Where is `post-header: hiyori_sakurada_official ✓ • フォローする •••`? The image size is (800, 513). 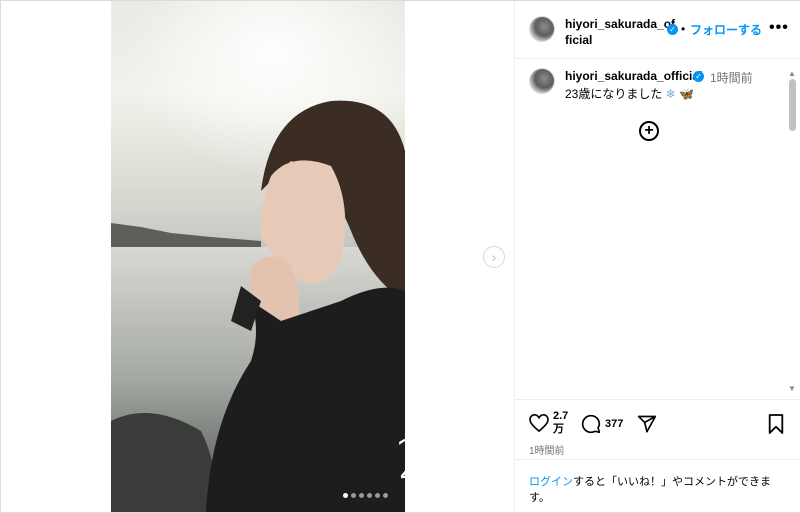 post-header: hiyori_sakurada_official ✓ • フォローする ••• is located at coordinates (657, 30).